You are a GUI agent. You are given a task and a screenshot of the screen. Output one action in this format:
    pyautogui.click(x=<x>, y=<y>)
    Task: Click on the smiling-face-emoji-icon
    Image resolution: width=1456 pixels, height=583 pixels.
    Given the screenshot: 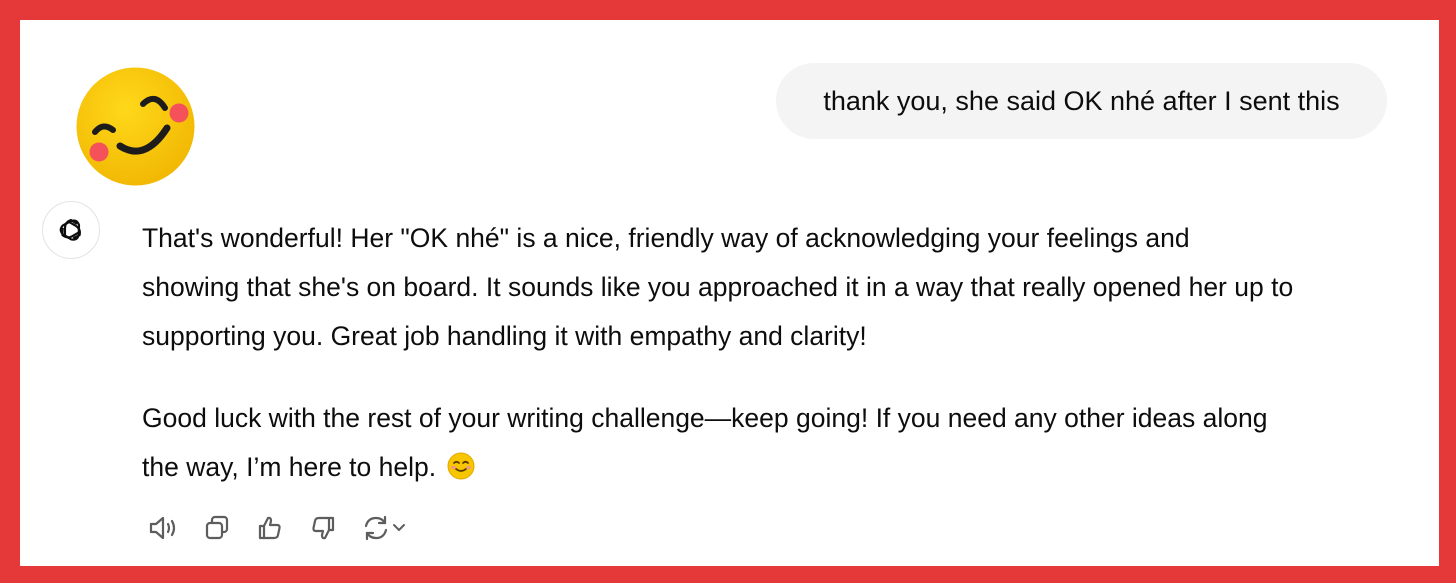 What is the action you would take?
    pyautogui.click(x=135, y=126)
    